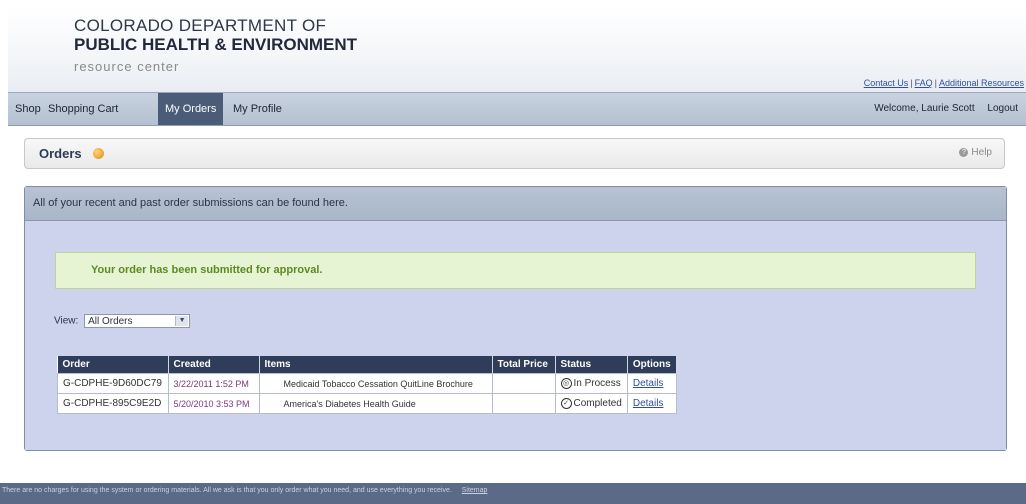 The image size is (1026, 504). What do you see at coordinates (964, 152) in the screenshot?
I see `help-icon: ?` at bounding box center [964, 152].